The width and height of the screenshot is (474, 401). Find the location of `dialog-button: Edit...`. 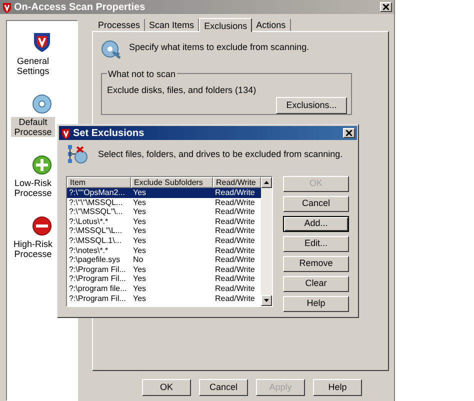

dialog-button: Edit... is located at coordinates (316, 244).